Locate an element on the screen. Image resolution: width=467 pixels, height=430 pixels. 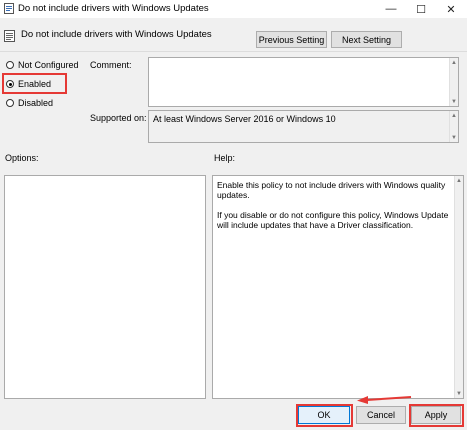
radio-not-configured: Not Configured is located at coordinates (42, 65).